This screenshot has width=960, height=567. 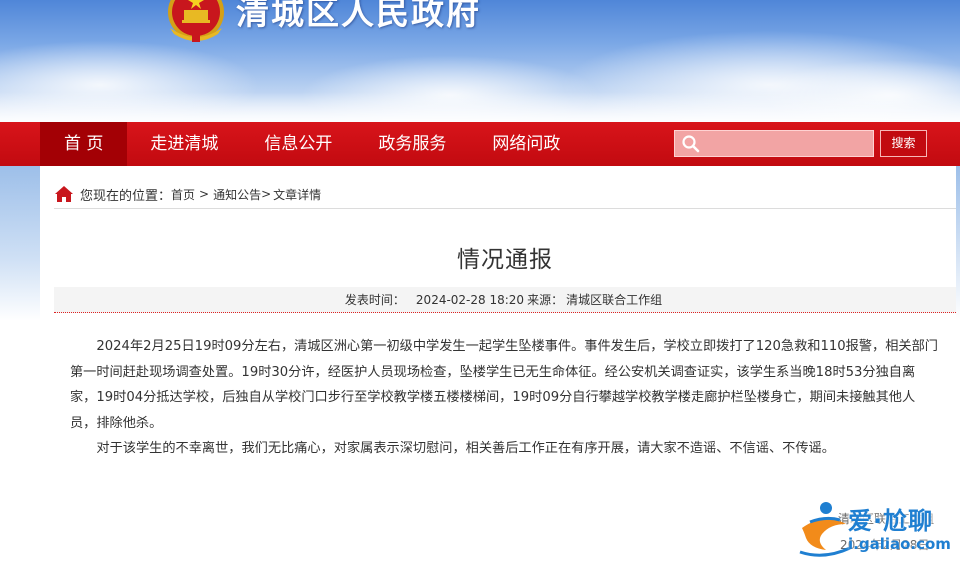 What do you see at coordinates (526, 144) in the screenshot?
I see `nav-item-inquiry: 网络问政` at bounding box center [526, 144].